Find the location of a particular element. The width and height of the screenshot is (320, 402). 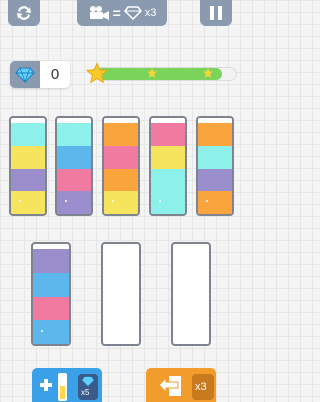

undo-count: x3 is located at coordinates (201, 387).